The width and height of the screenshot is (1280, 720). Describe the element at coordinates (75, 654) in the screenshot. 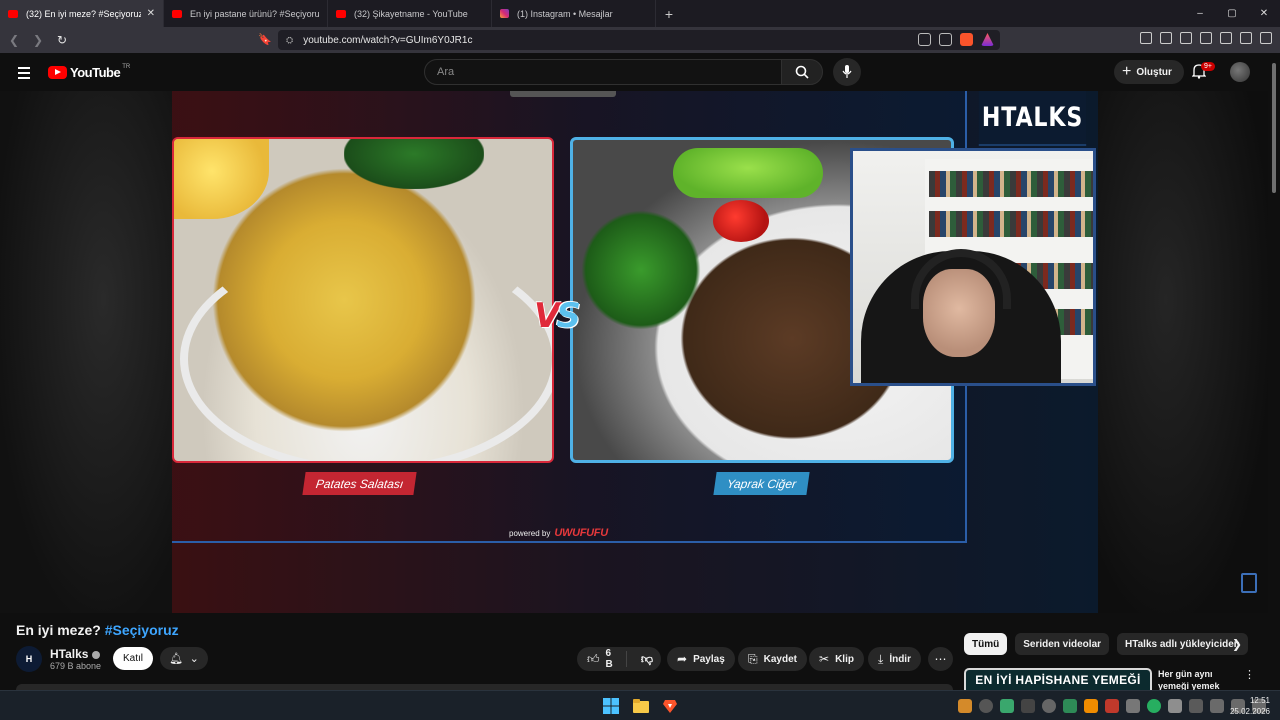

I see `channel-name: HTalks` at that location.